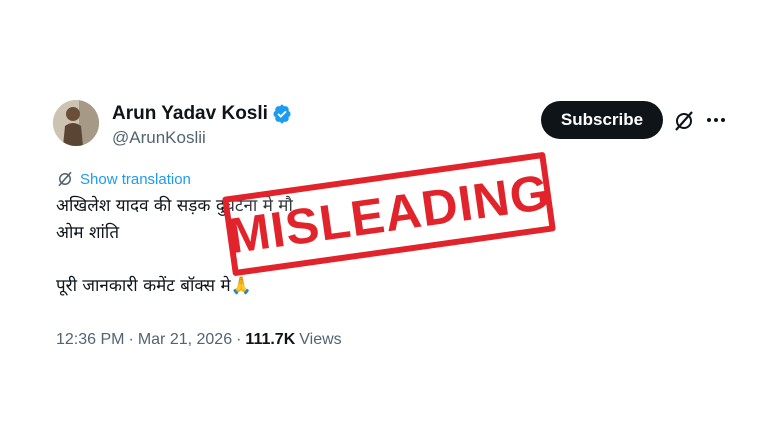 The width and height of the screenshot is (784, 441). Describe the element at coordinates (135, 179) in the screenshot. I see `show-translation-label: Show translation` at that location.